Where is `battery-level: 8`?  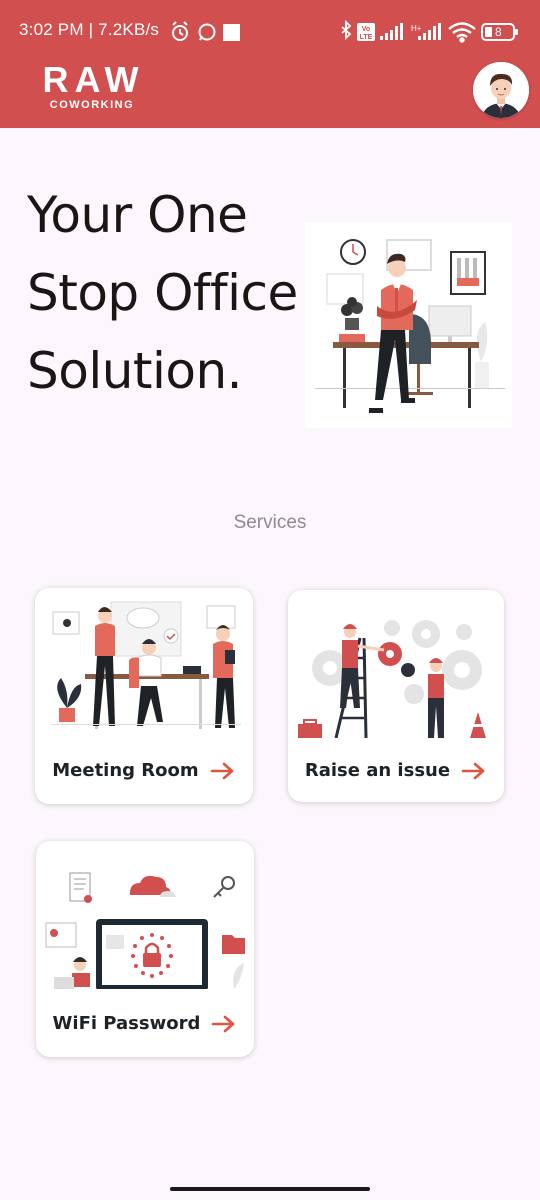 battery-level: 8 is located at coordinates (498, 32).